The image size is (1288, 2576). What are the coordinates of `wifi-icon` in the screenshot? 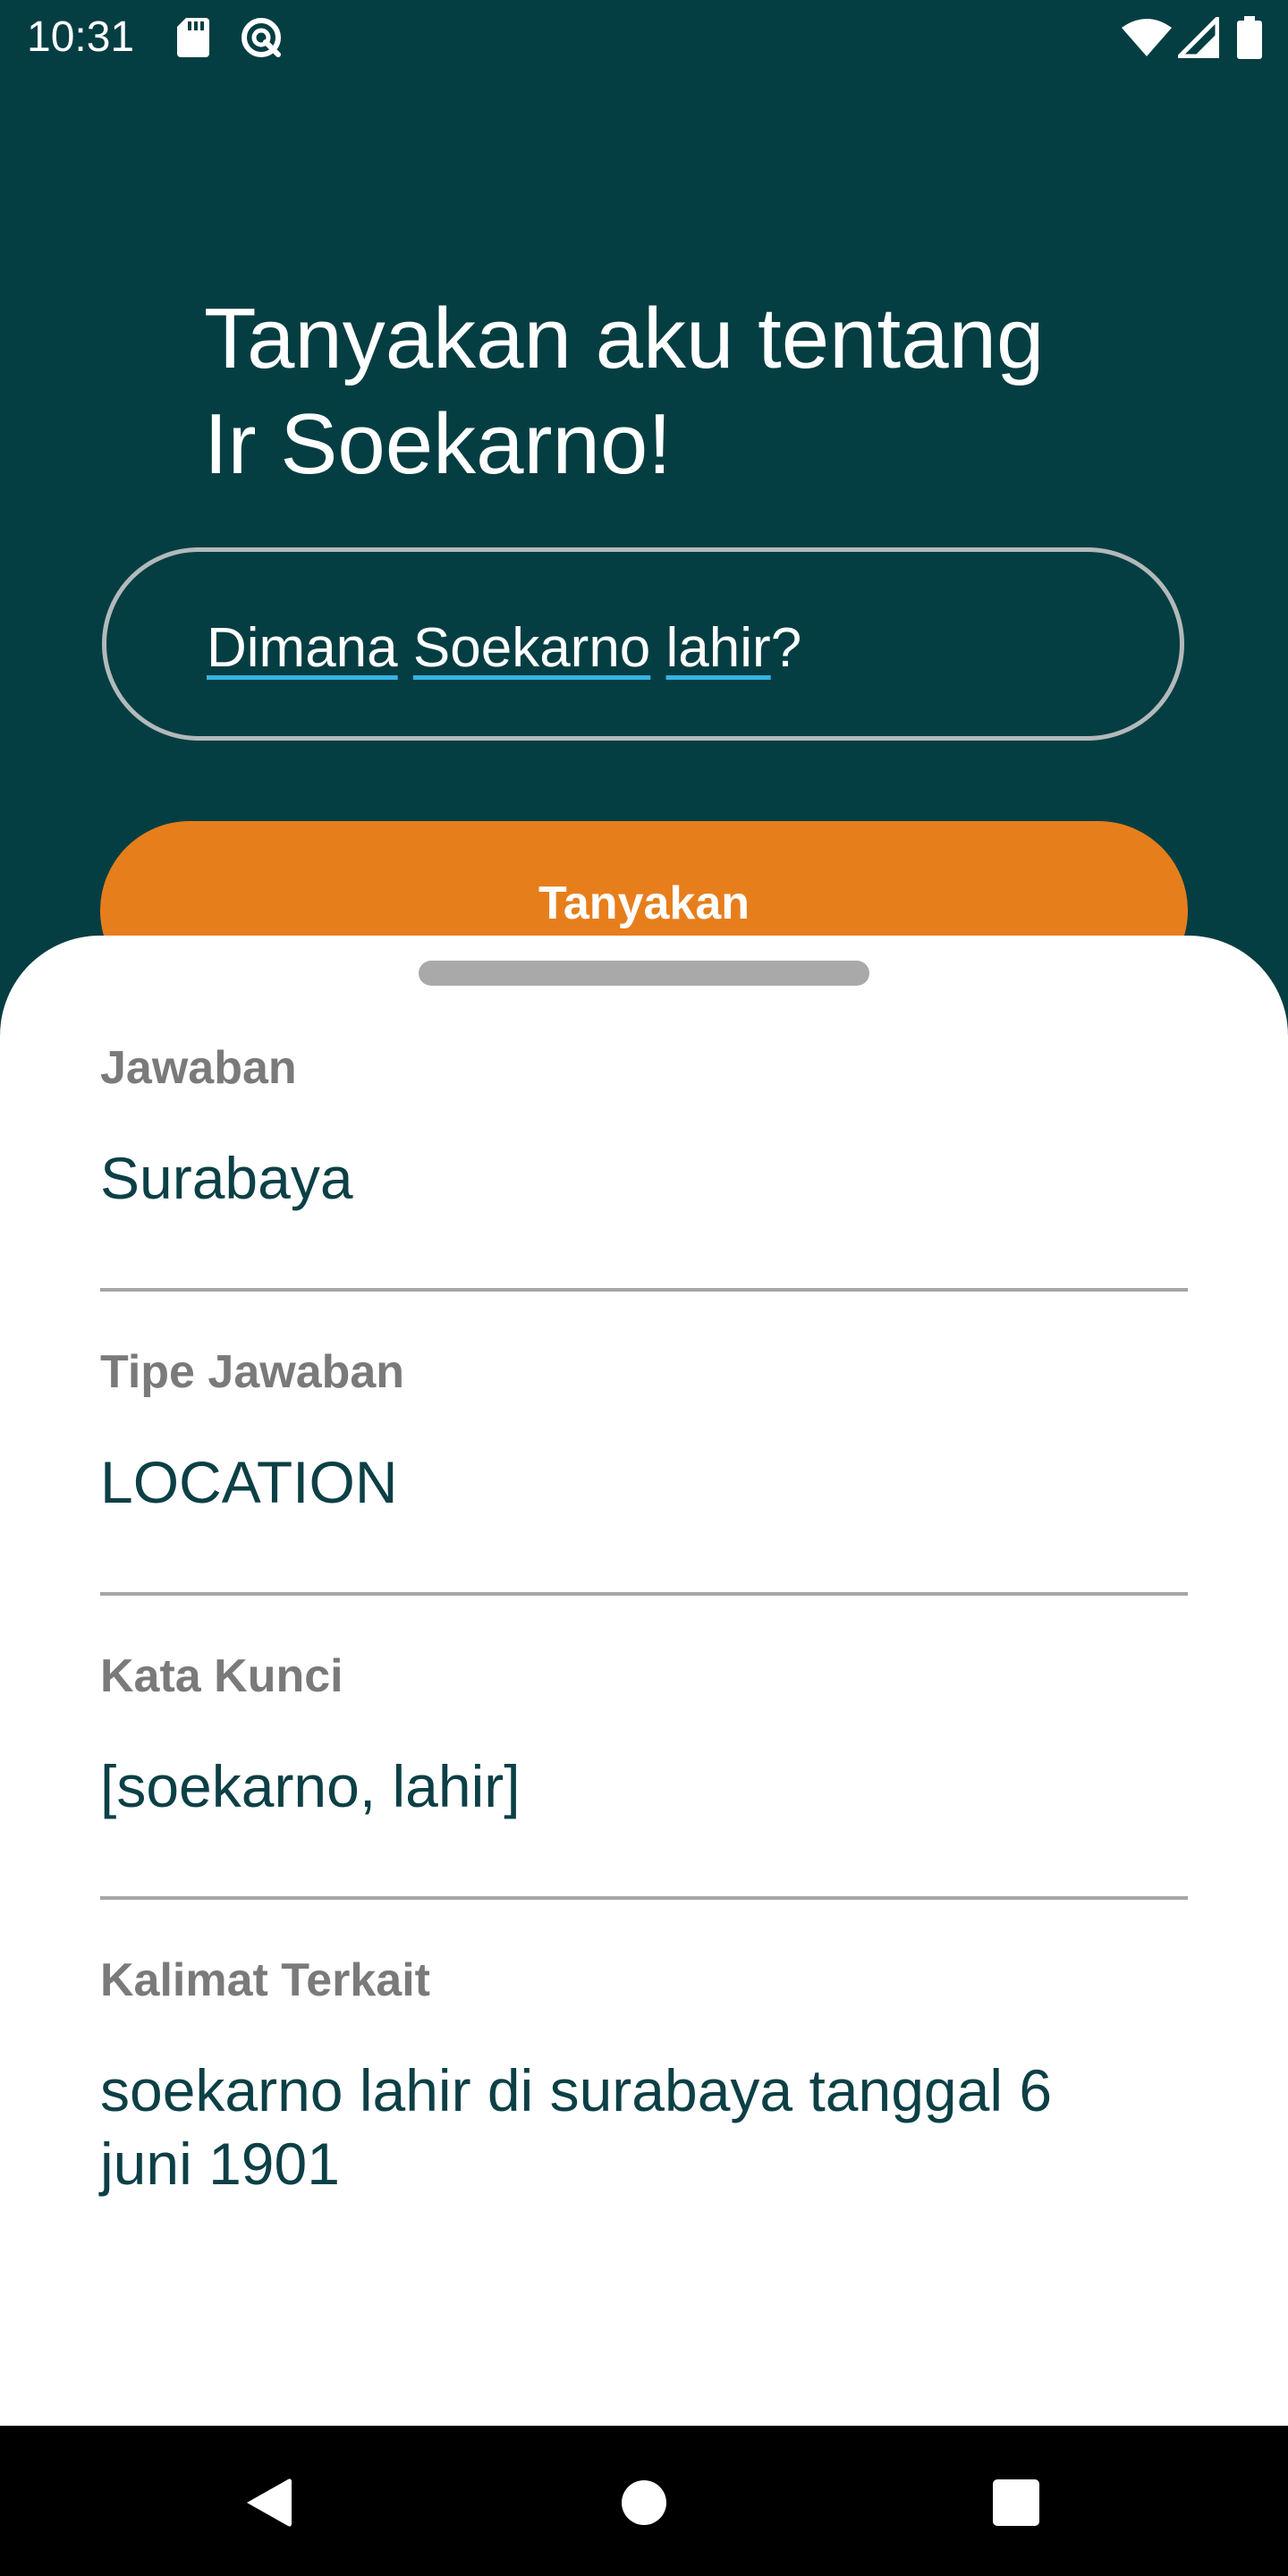 It's located at (1147, 37).